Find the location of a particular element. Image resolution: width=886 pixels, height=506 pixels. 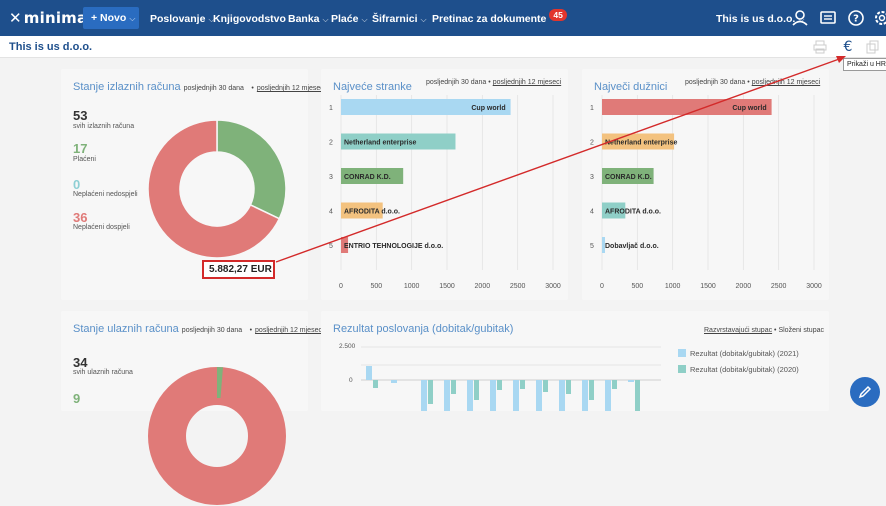

stat-unpaid-notdue-label: Neplaćeni nedospjeli is located at coordinates (105, 194).